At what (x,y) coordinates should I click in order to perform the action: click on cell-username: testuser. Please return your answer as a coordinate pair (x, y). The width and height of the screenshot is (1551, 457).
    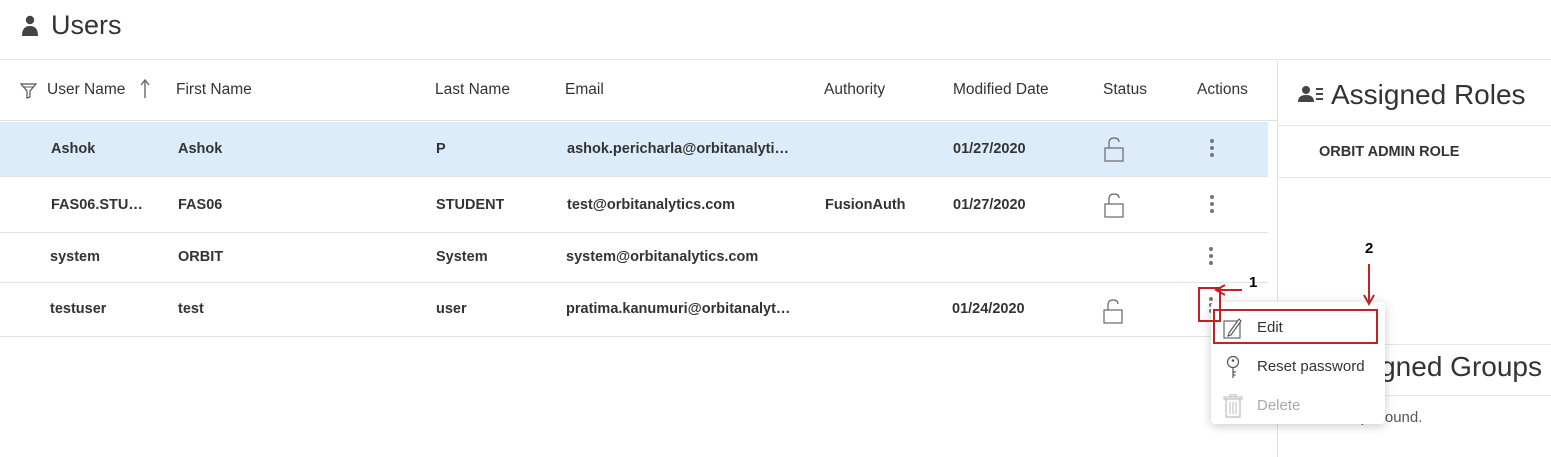
    Looking at the image, I should click on (78, 309).